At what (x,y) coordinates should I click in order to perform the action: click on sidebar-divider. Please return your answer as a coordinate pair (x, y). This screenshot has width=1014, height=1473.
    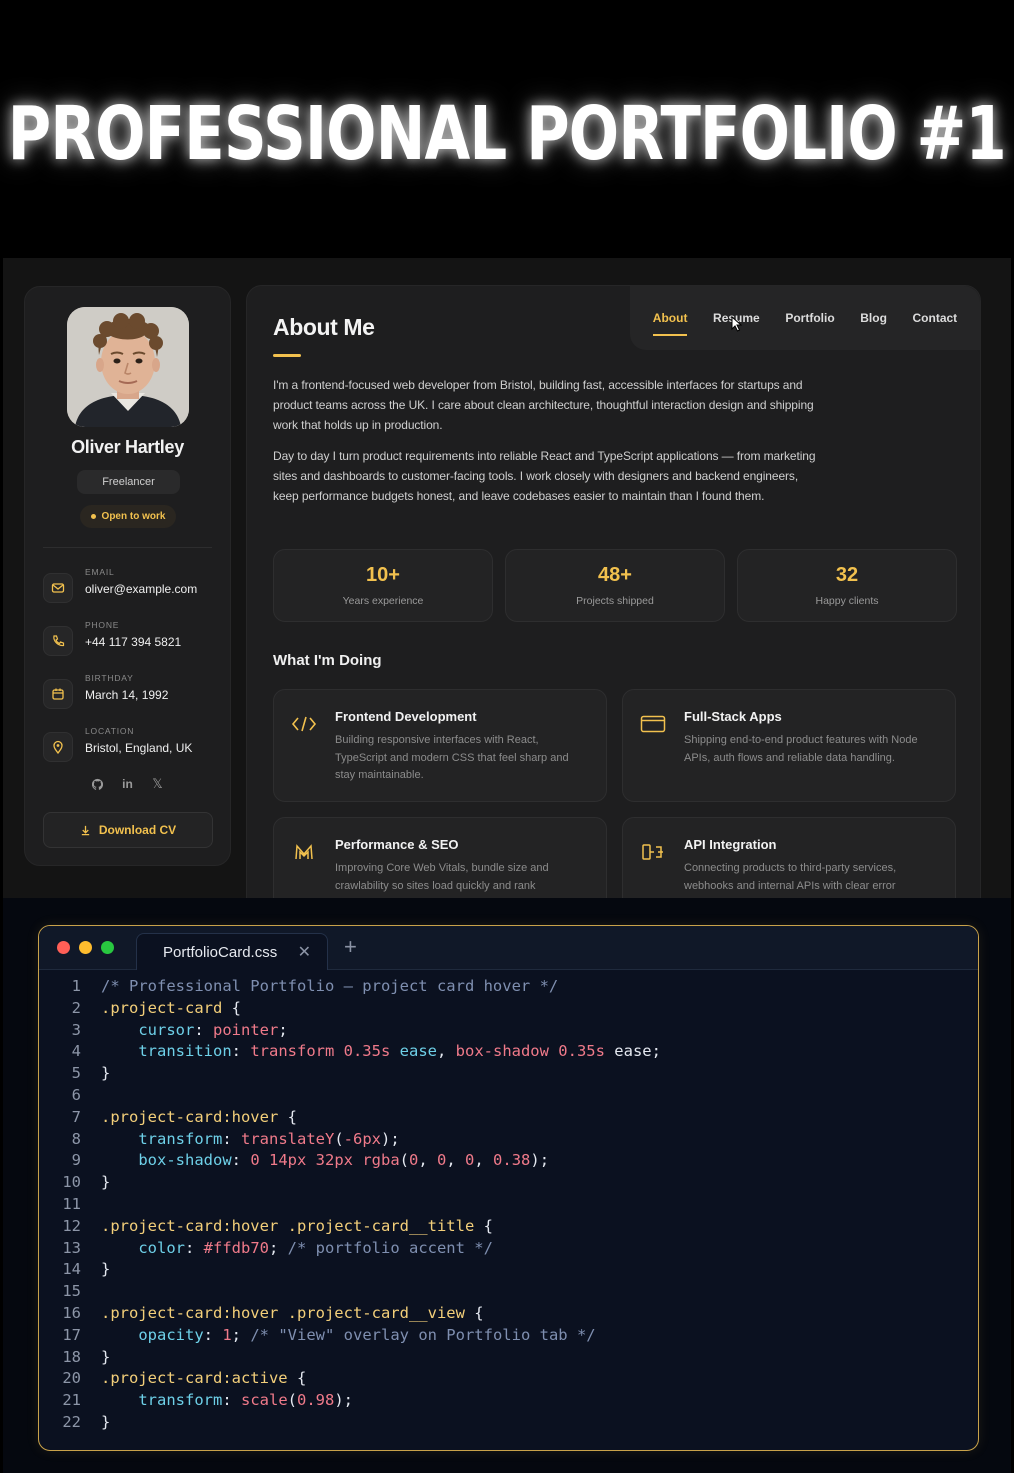
    Looking at the image, I should click on (127, 547).